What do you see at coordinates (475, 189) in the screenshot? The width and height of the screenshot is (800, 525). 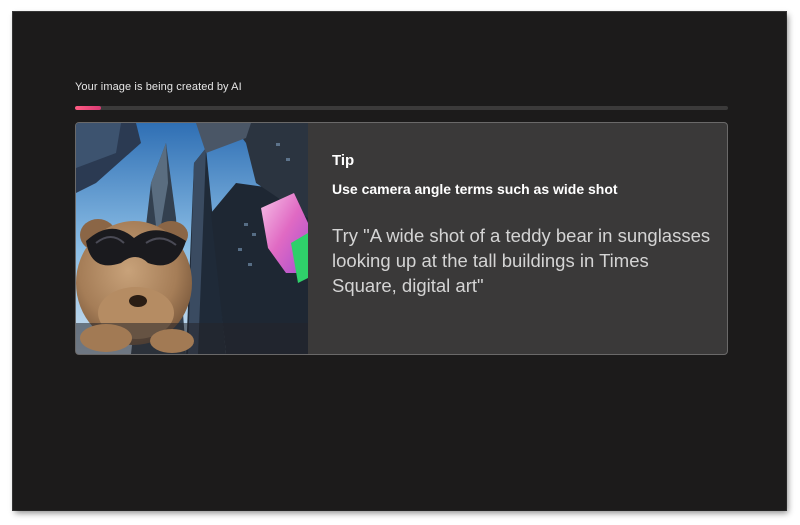 I see `tip-subheading: Use camera angle terms such as wide shot` at bounding box center [475, 189].